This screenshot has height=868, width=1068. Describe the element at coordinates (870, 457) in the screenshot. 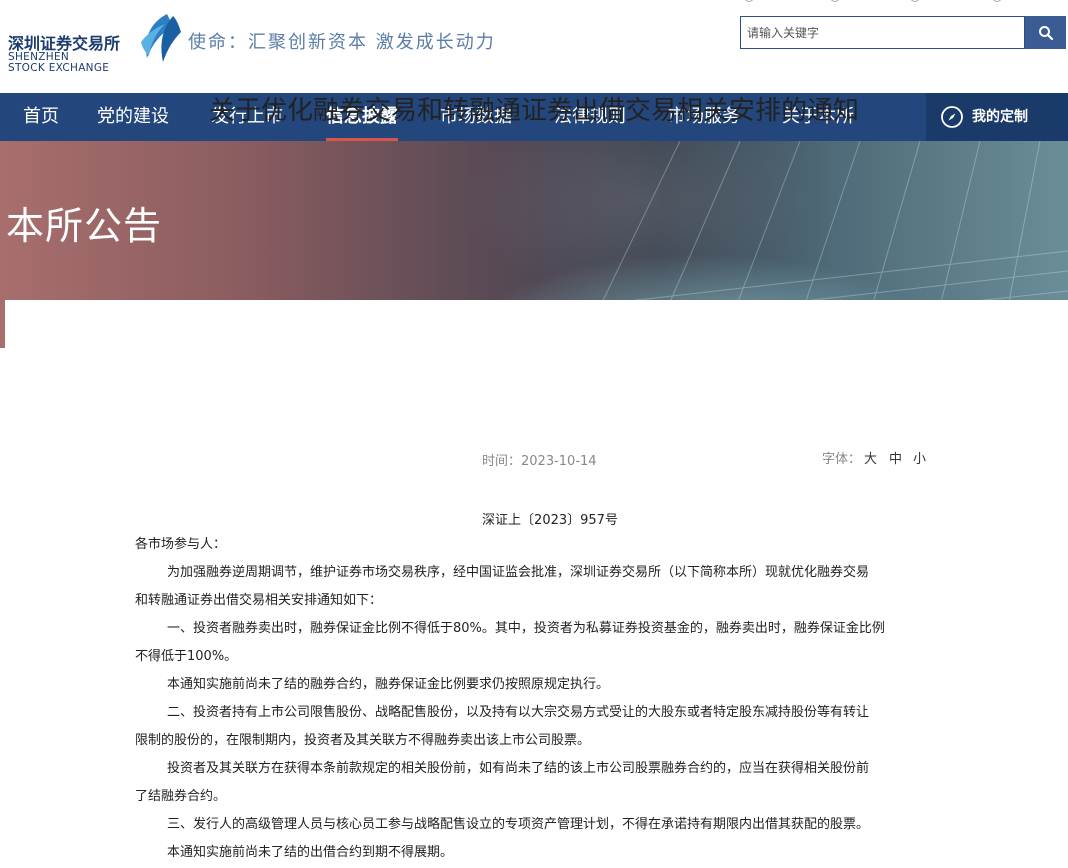

I see `font-size-large: 大` at that location.